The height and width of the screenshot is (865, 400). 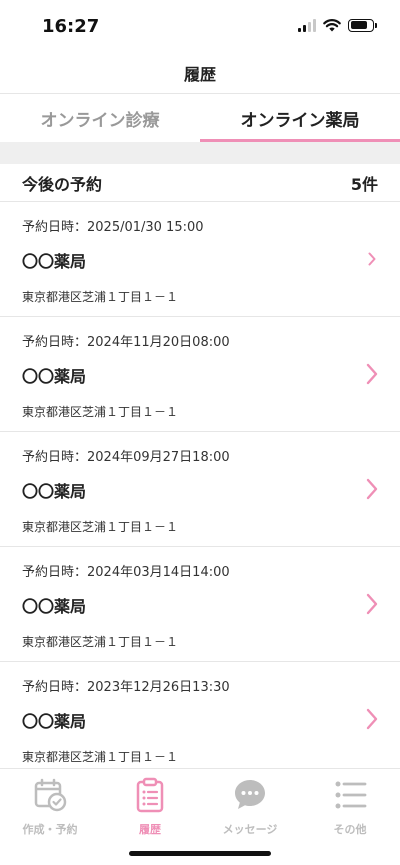 I want to click on reservation-item: 予約日時：2024年11月20日08:00 〇〇薬局 東京都港区芝浦１丁目１－１, so click(x=200, y=374).